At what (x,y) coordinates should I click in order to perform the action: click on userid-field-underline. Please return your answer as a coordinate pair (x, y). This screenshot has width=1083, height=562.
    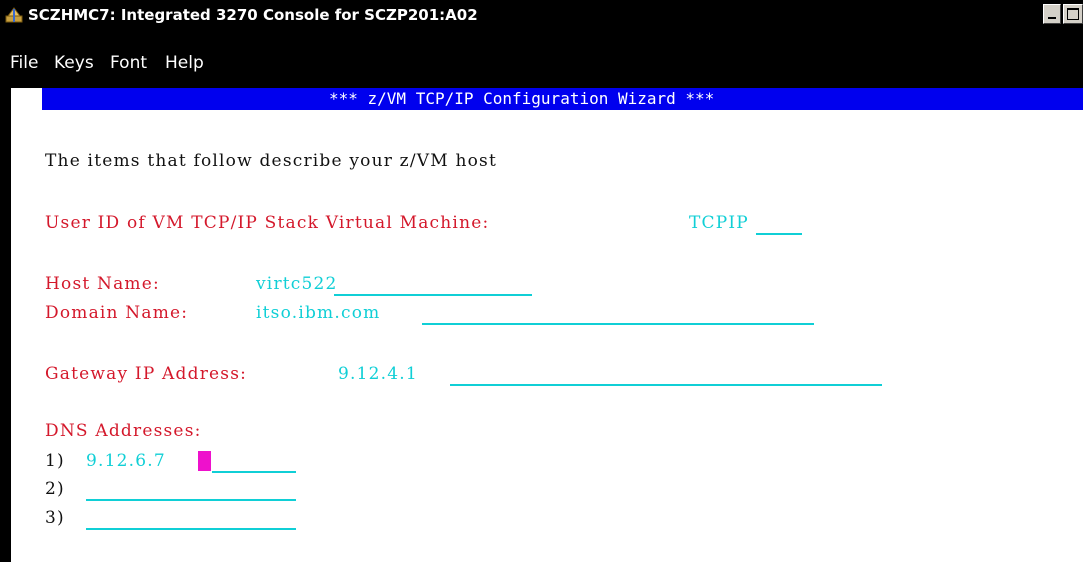
    Looking at the image, I should click on (779, 234).